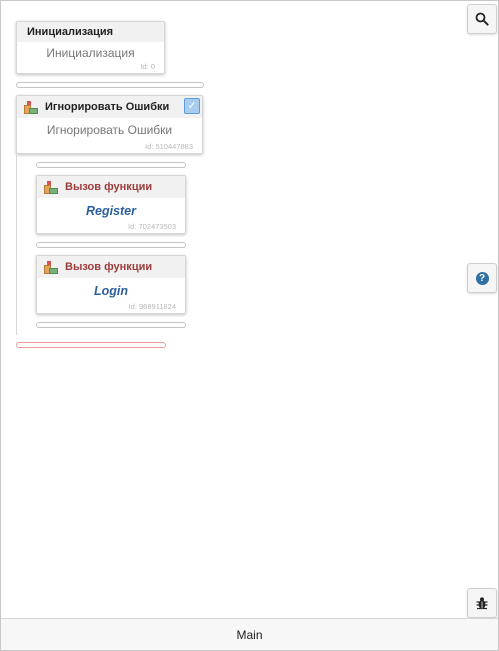 This screenshot has height=651, width=499. Describe the element at coordinates (91, 345) in the screenshot. I see `error-drop-slot` at that location.